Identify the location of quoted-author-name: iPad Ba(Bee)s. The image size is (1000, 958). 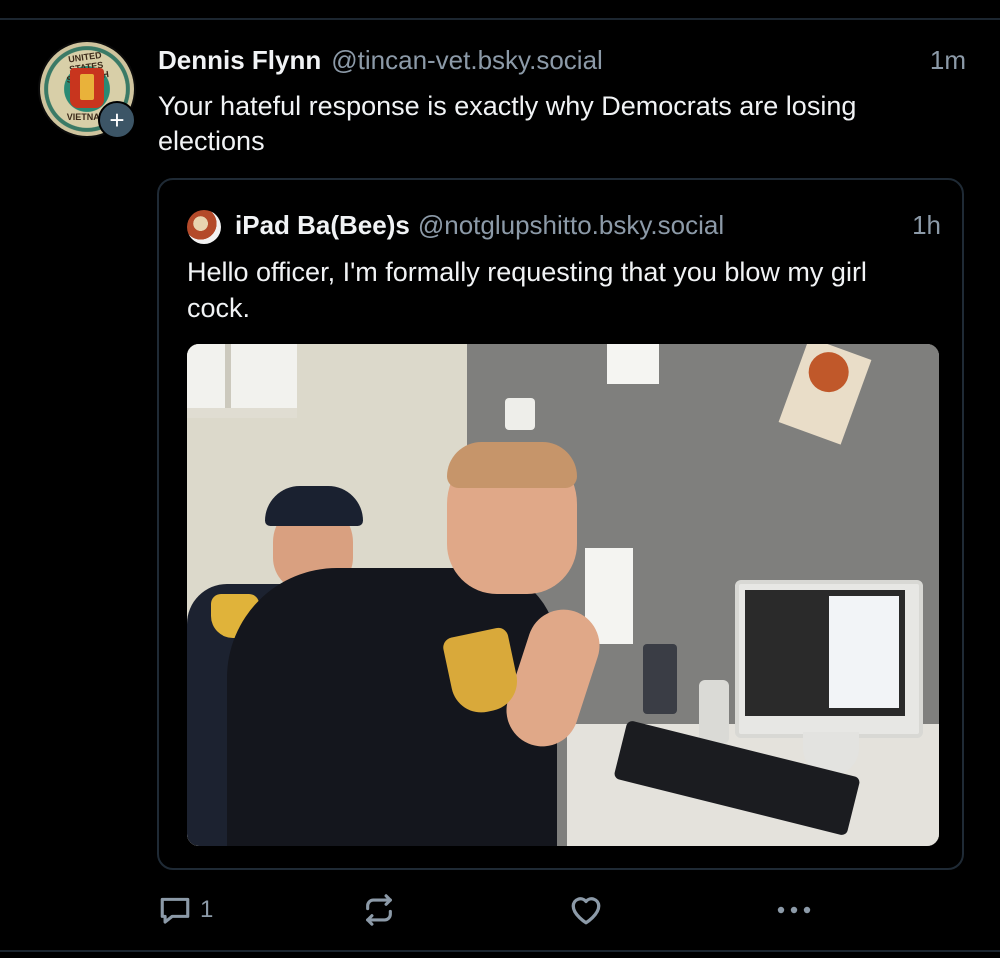
(322, 225).